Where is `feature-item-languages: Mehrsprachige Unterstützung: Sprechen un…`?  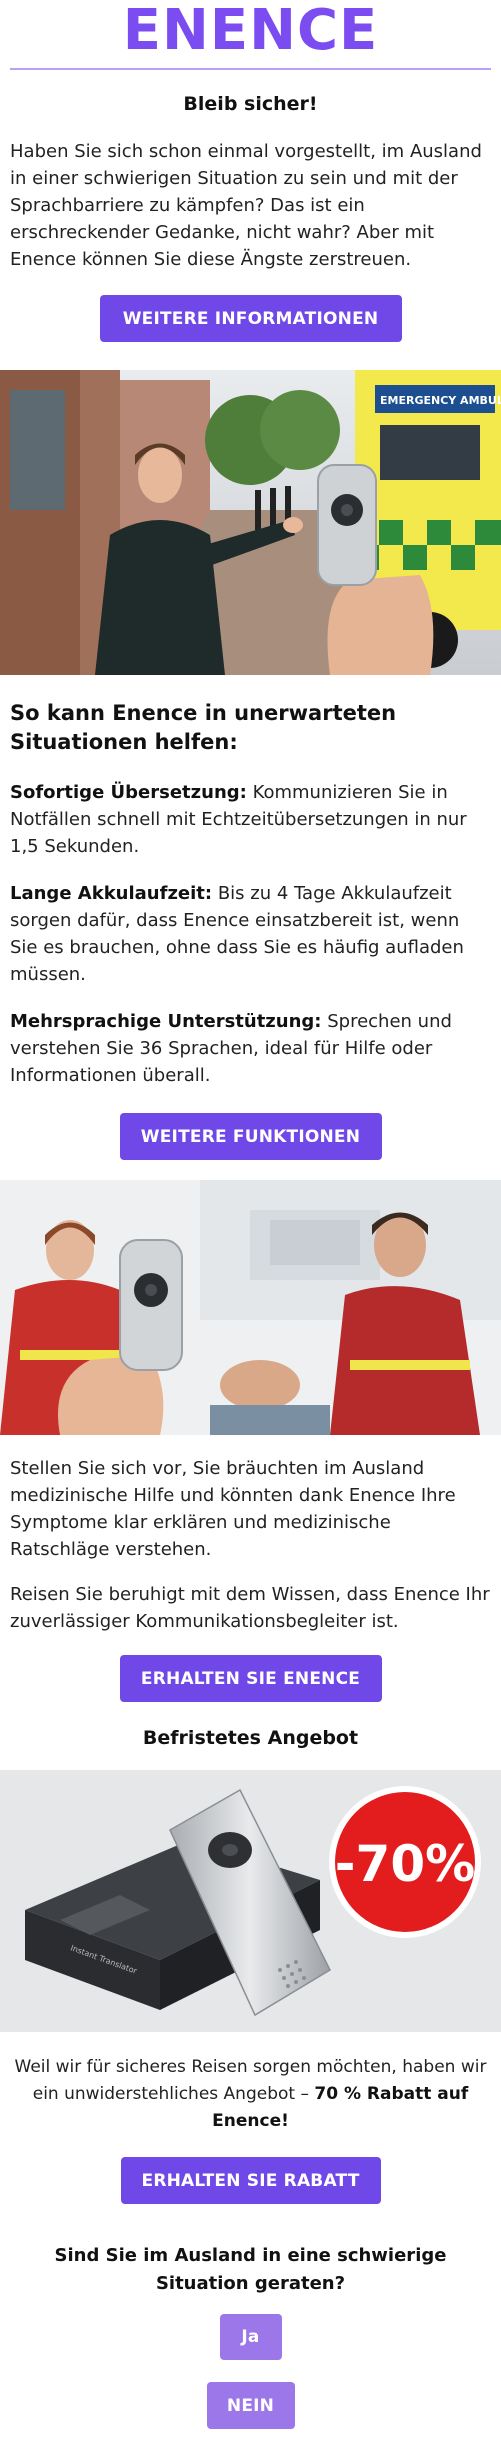 feature-item-languages: Mehrsprachige Unterstützung: Sprechen un… is located at coordinates (250, 1048).